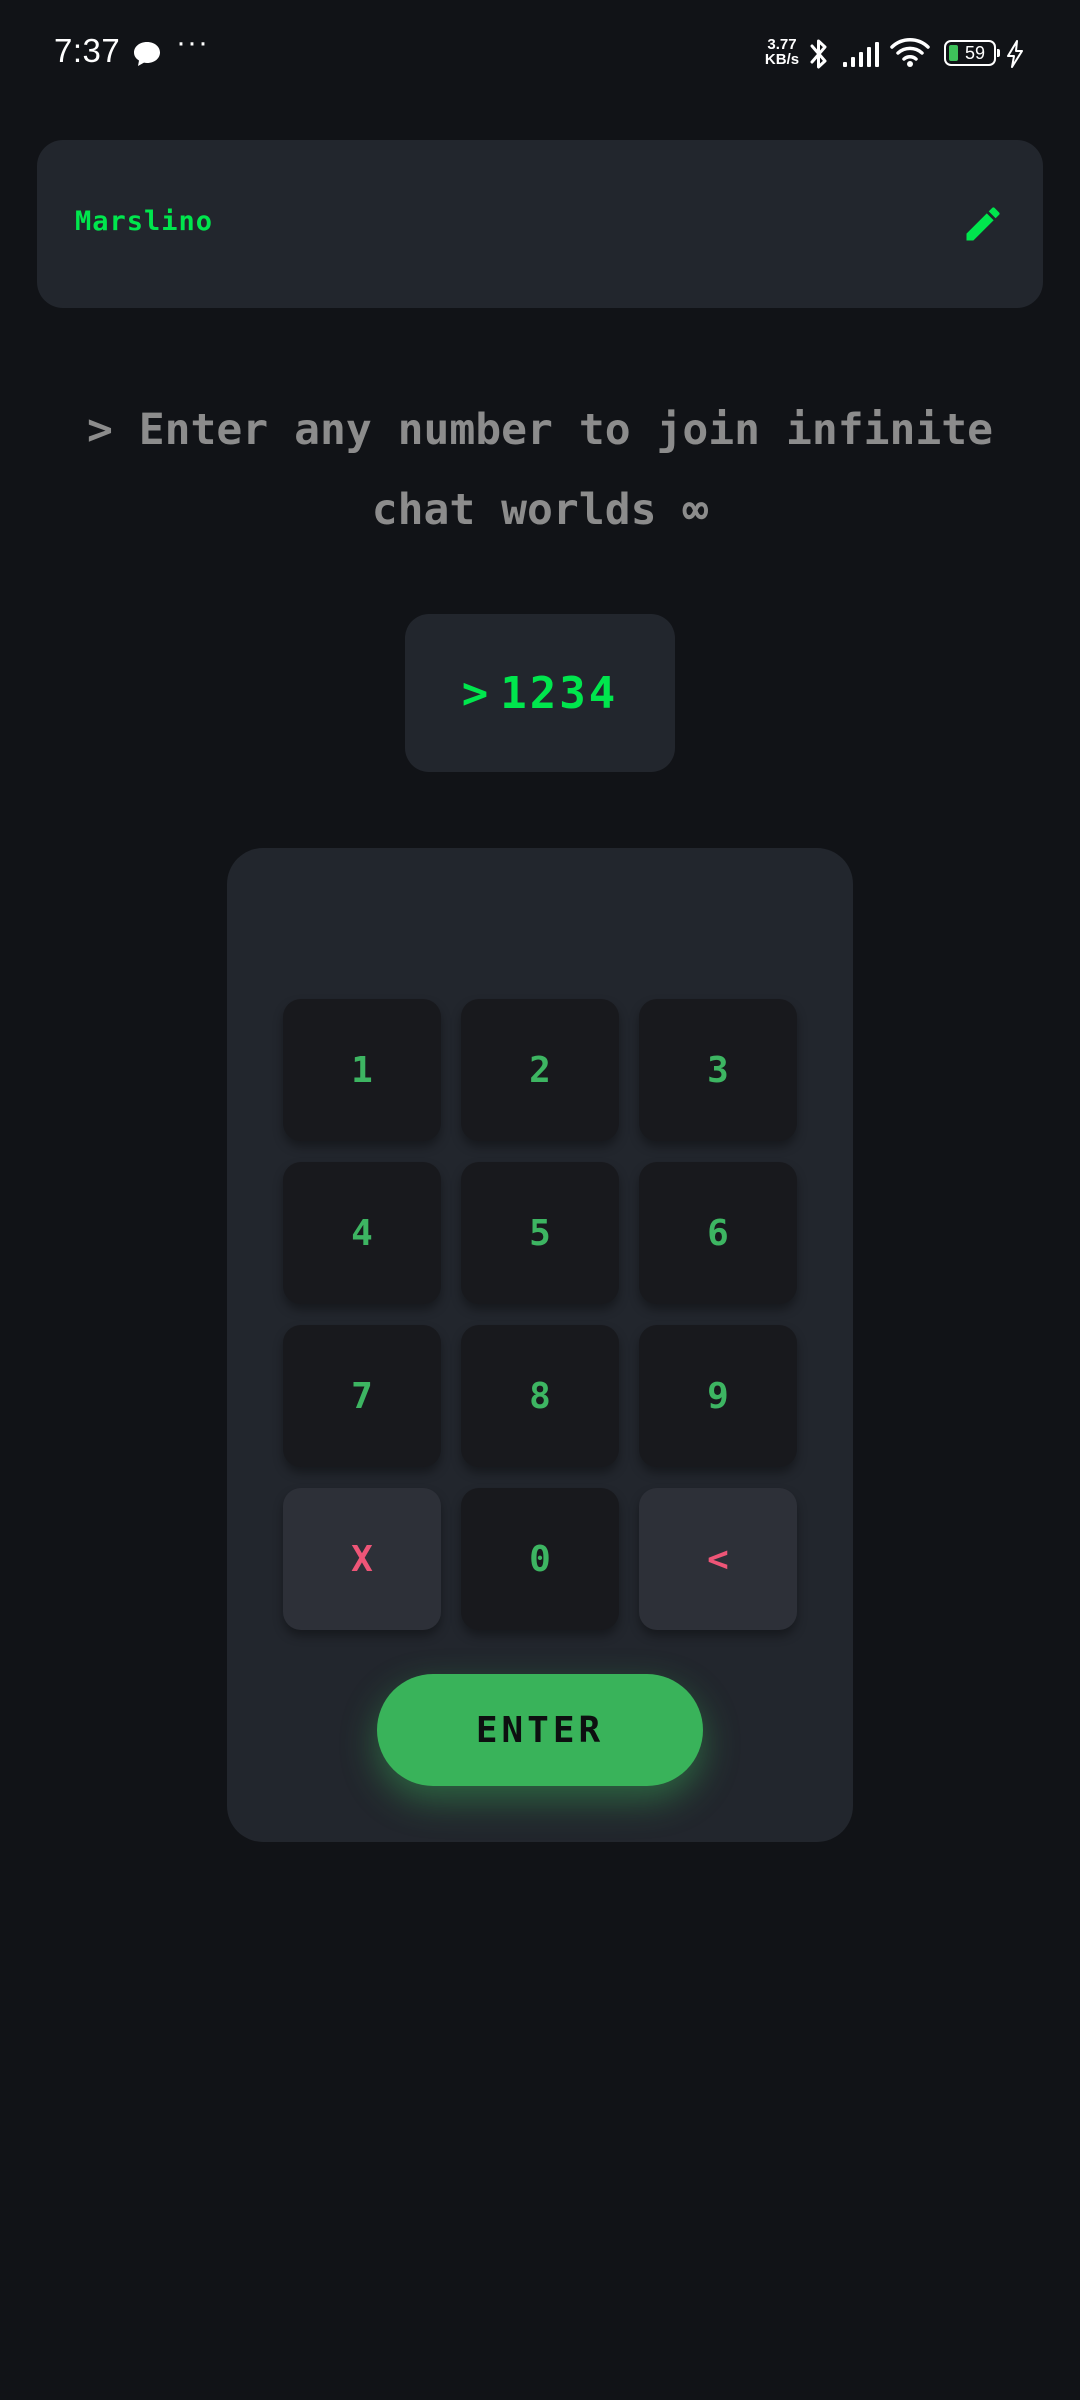 The width and height of the screenshot is (1080, 2400). What do you see at coordinates (718, 1396) in the screenshot?
I see `key-9: 9` at bounding box center [718, 1396].